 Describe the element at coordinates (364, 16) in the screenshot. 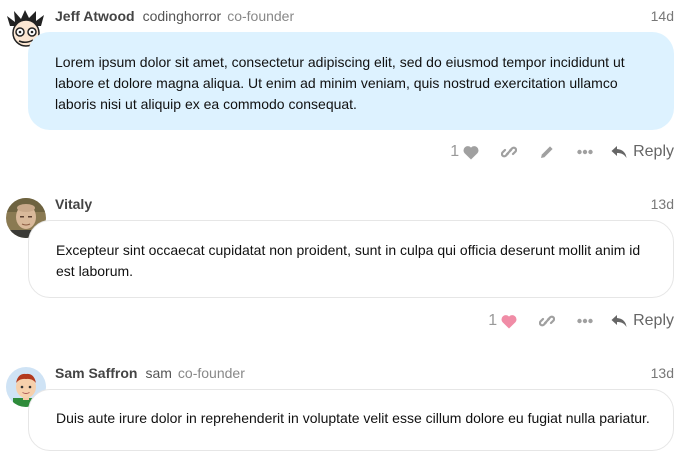

I see `post-meta: Jeff Atwood codinghorror co-founder 14d` at that location.